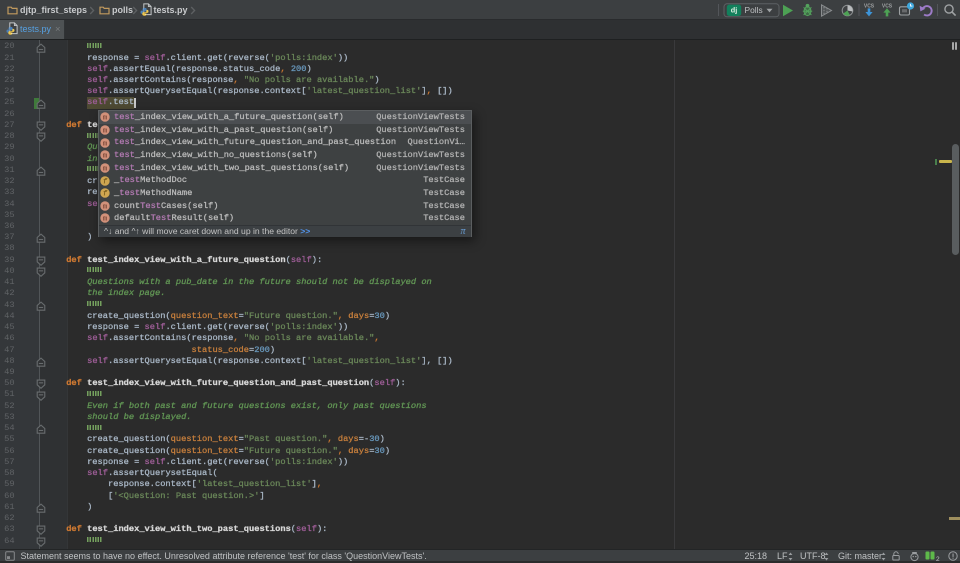  Describe the element at coordinates (938, 559) in the screenshot. I see `svg-text: 2` at that location.